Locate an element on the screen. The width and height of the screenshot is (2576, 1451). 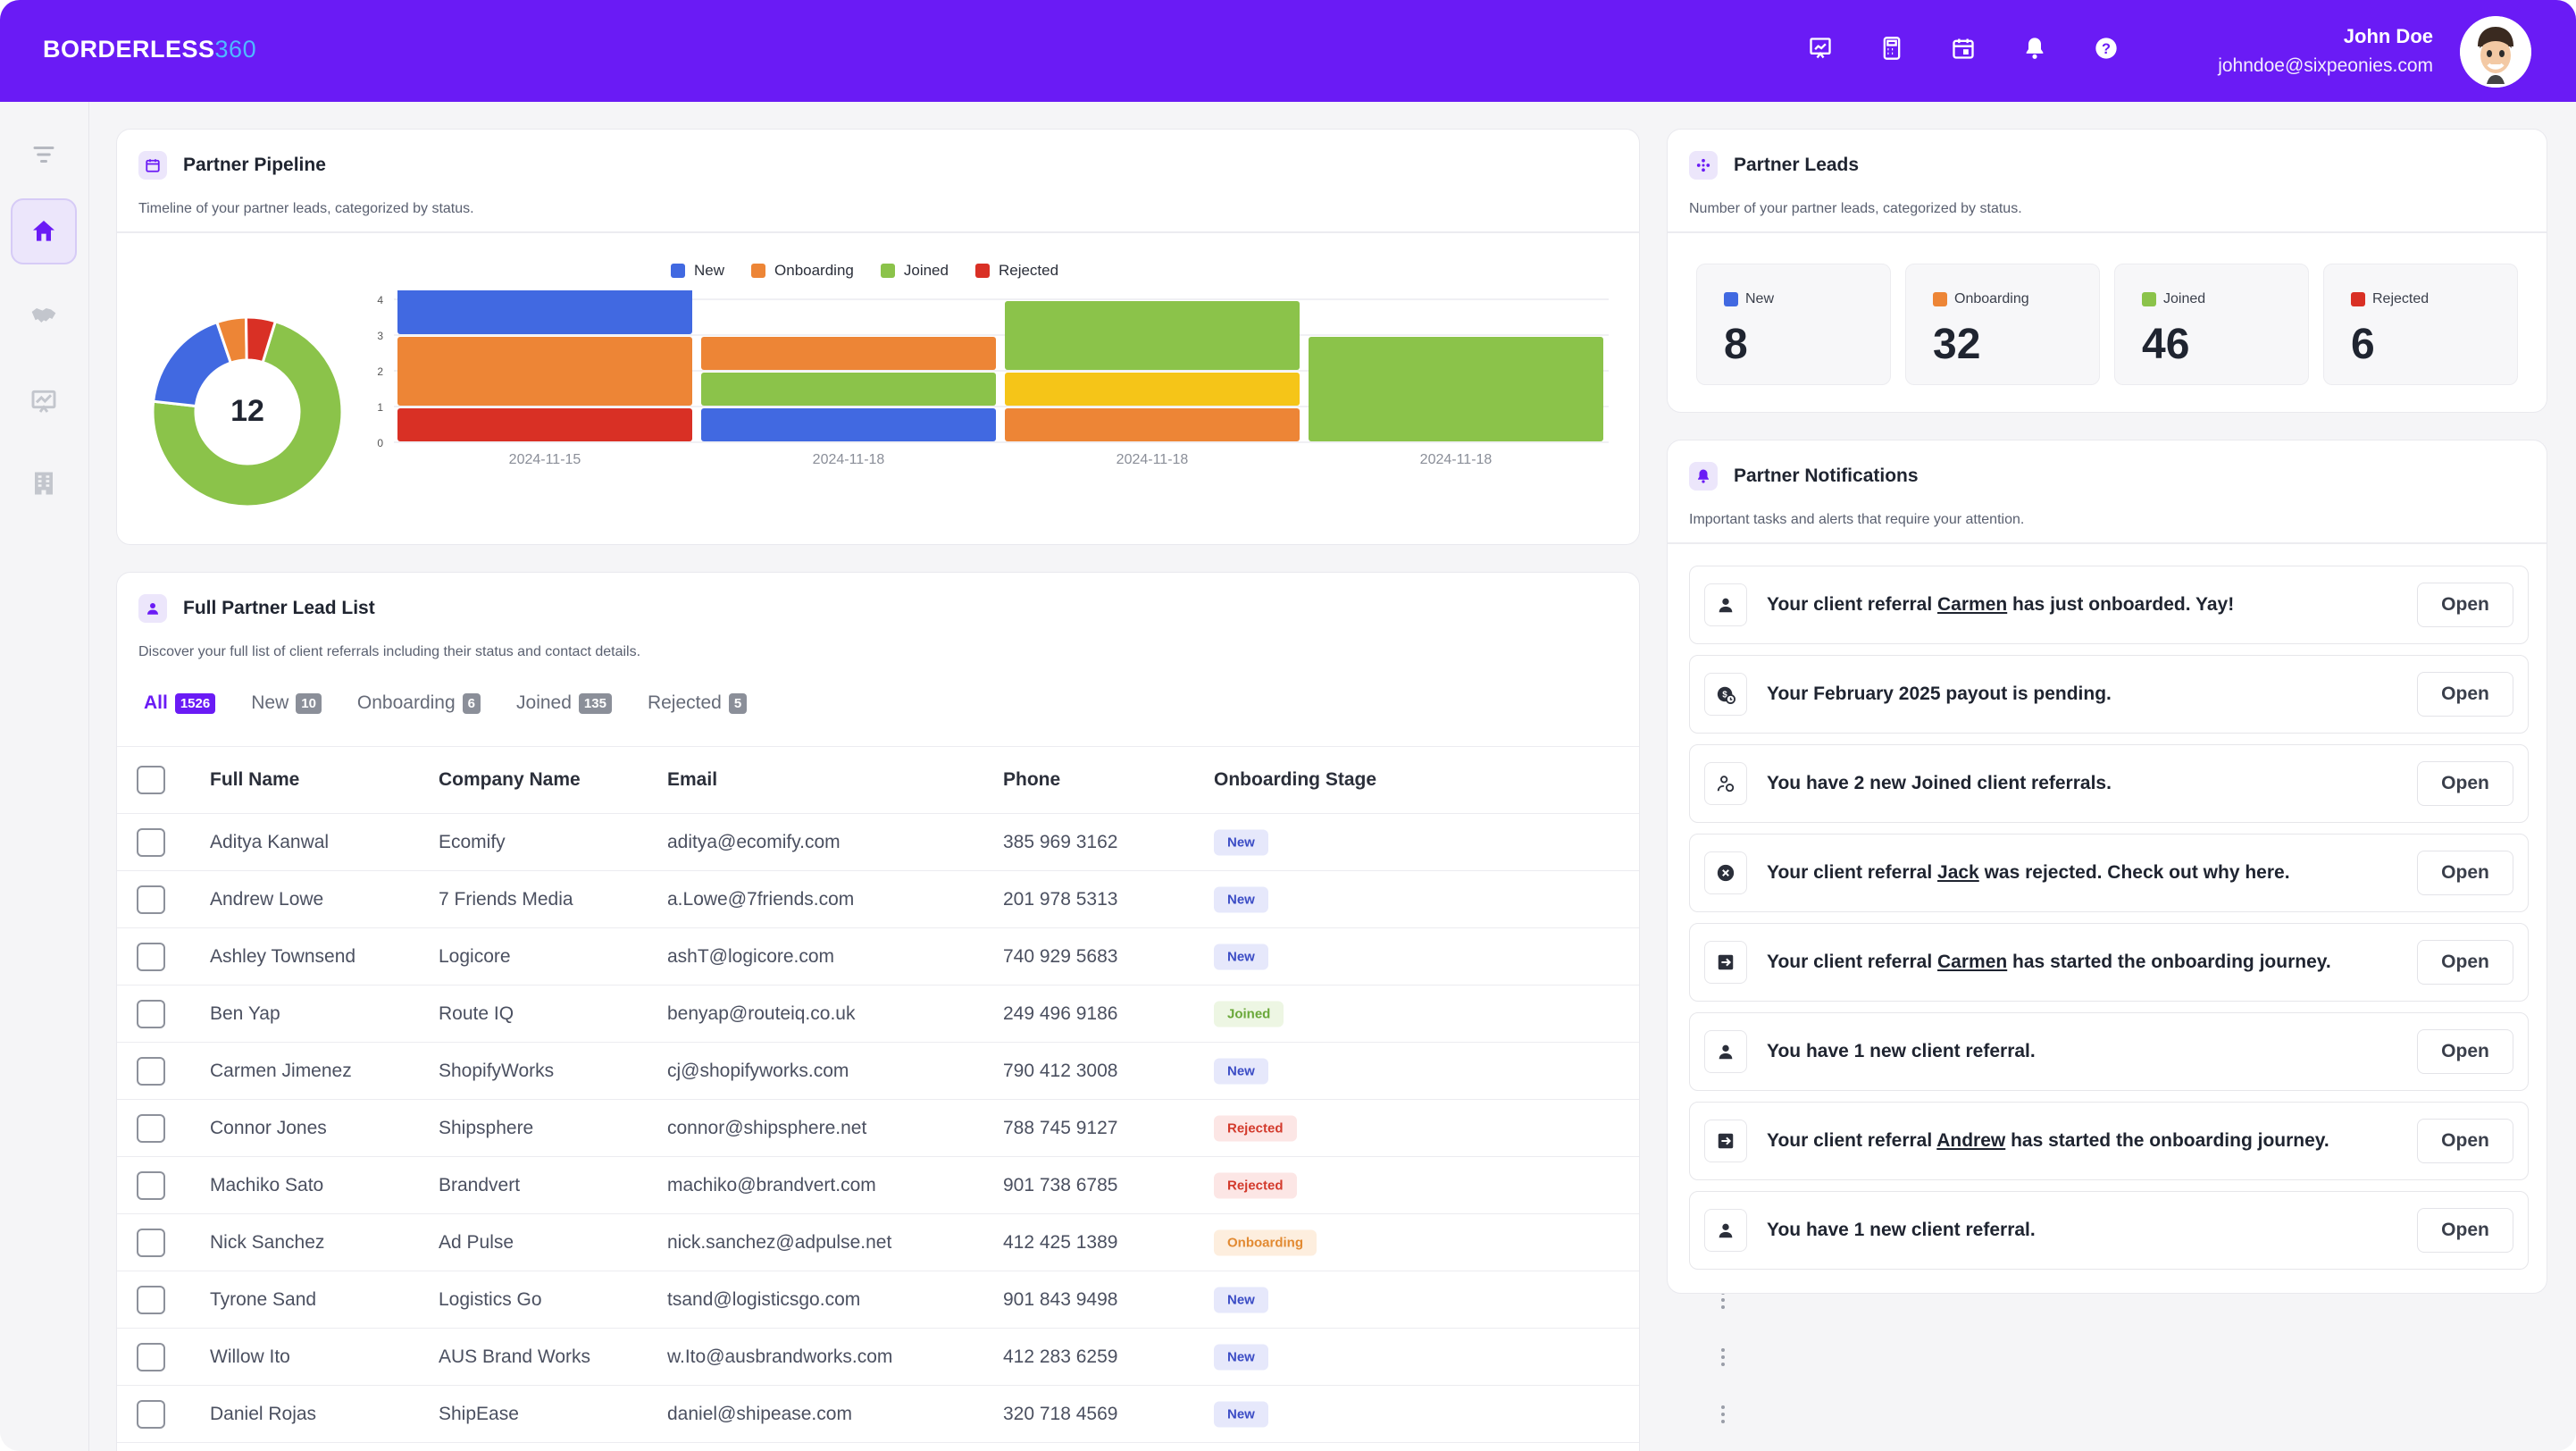
calendar-icon is located at coordinates (1963, 48).